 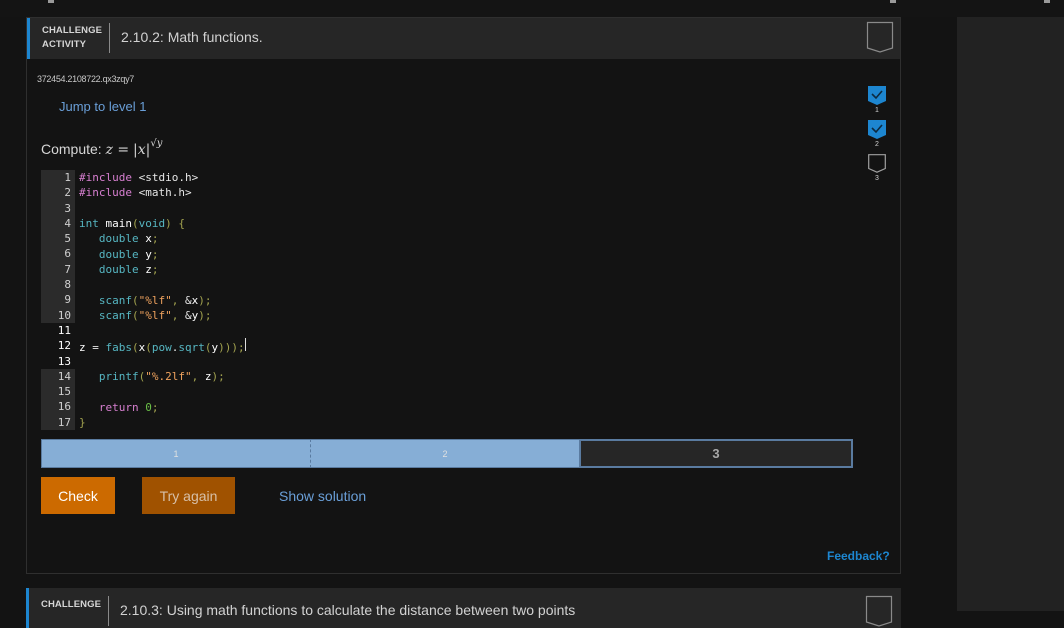 I want to click on level-indicator-3: 3, so click(x=877, y=168).